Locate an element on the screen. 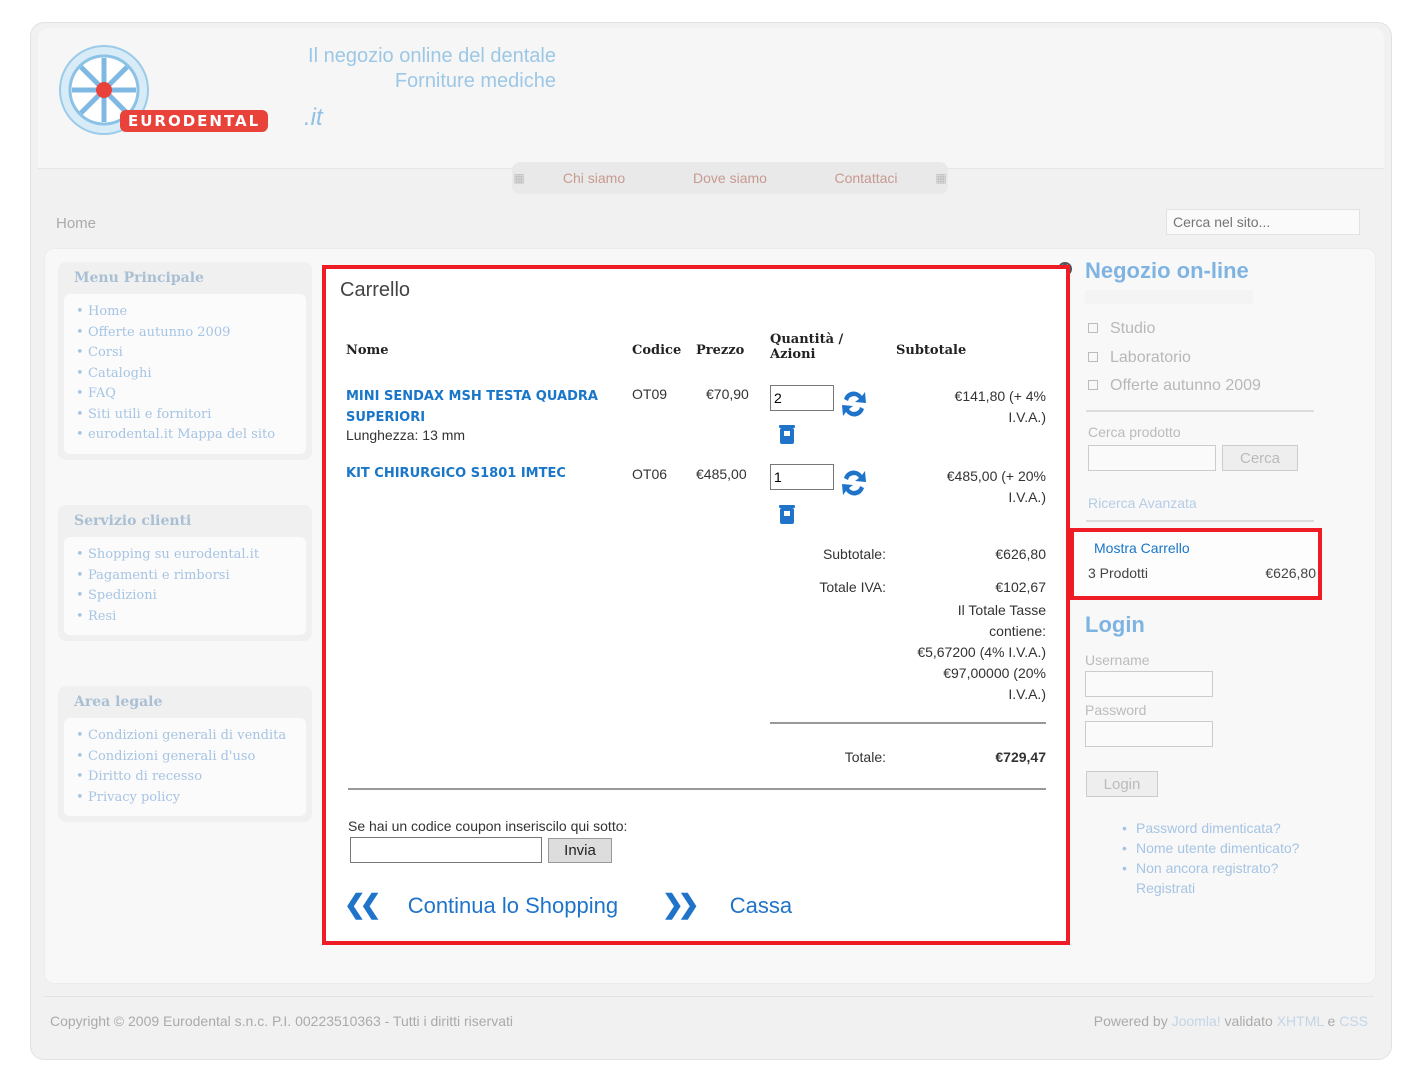  breadcrumb: Home is located at coordinates (76, 223).